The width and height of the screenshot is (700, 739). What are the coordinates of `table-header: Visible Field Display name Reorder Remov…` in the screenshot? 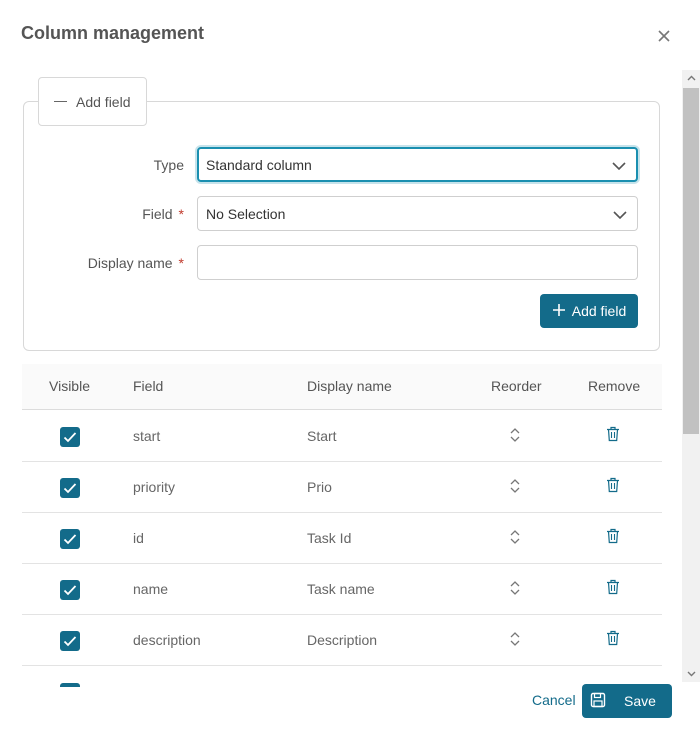 It's located at (342, 387).